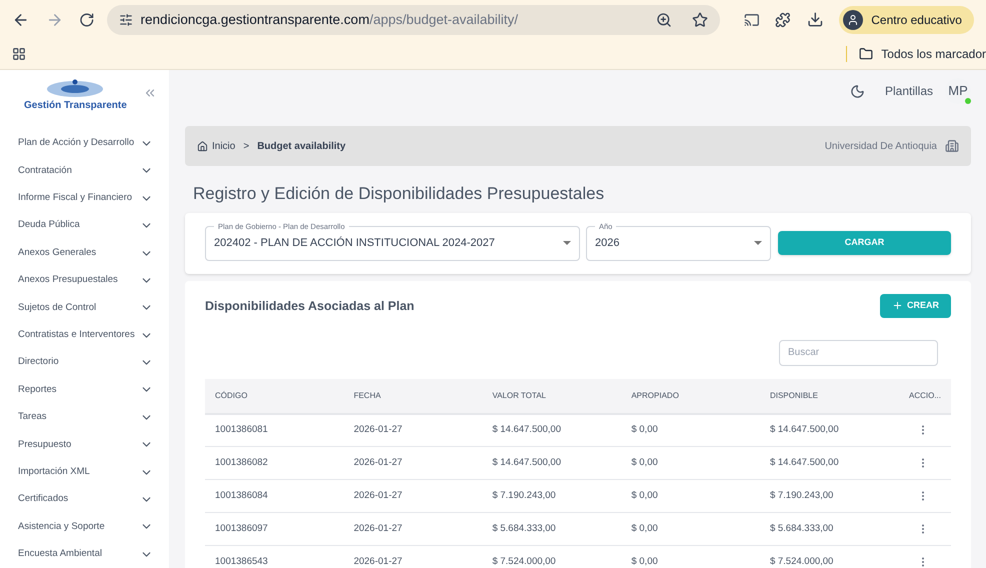  What do you see at coordinates (19, 54) in the screenshot?
I see `apps-icon` at bounding box center [19, 54].